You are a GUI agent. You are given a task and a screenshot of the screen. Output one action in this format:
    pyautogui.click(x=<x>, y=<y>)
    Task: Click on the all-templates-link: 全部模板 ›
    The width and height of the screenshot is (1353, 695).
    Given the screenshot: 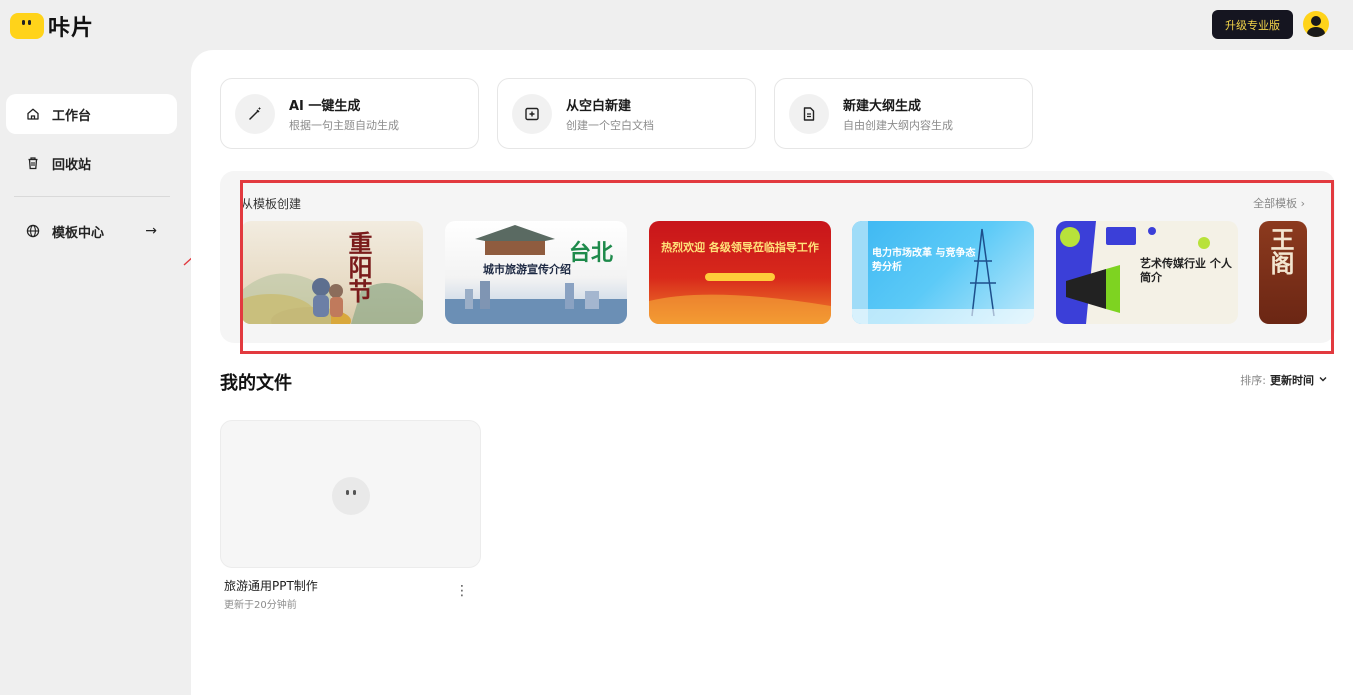 What is the action you would take?
    pyautogui.click(x=1279, y=203)
    